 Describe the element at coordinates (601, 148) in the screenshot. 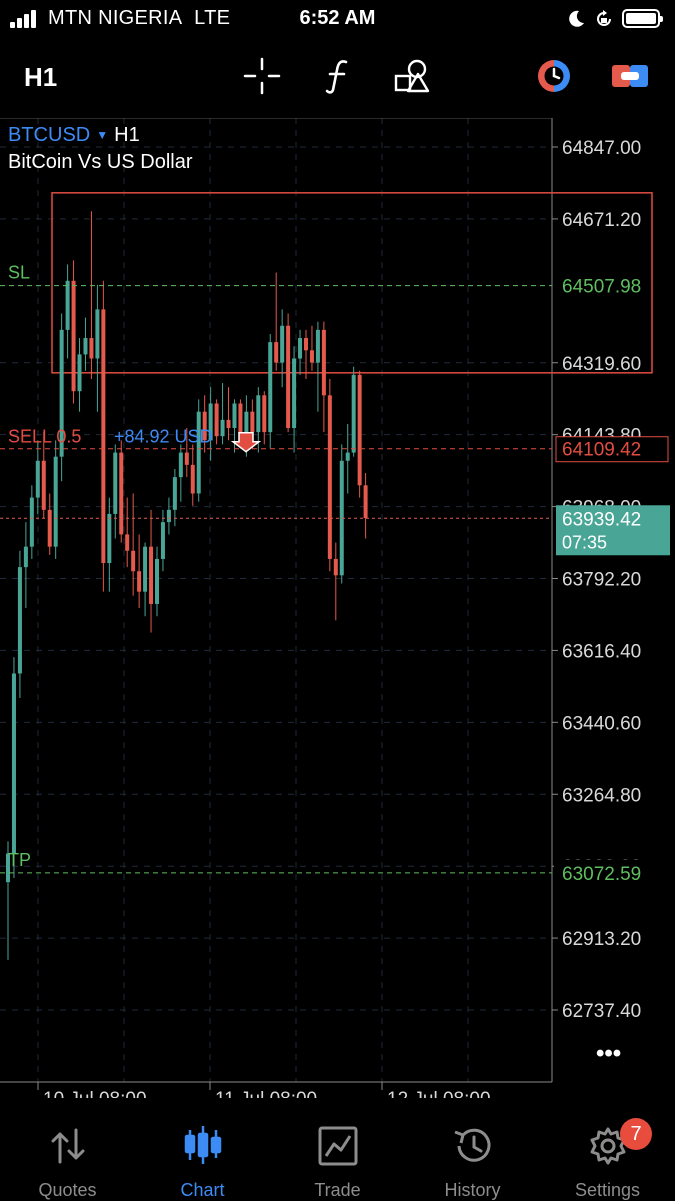

I see `price-tick-label: 64847.00` at that location.